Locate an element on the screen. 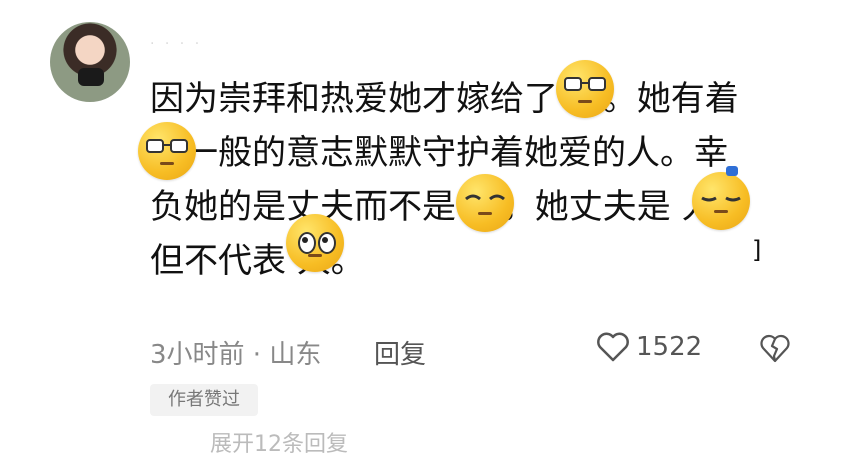 This screenshot has height=458, width=844. like-button: 1522 is located at coordinates (649, 347).